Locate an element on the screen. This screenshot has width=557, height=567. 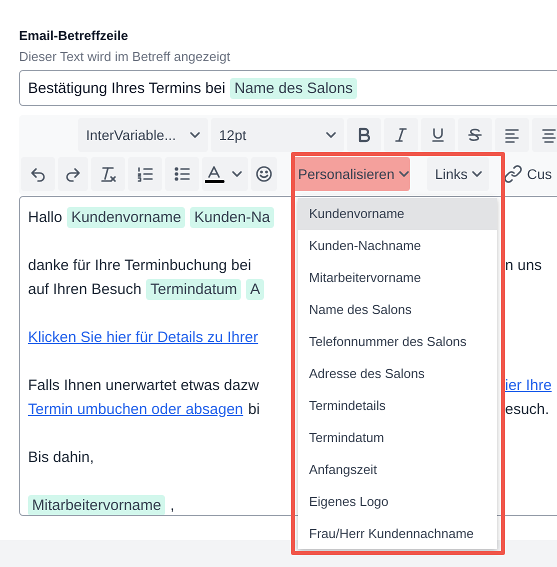
body-text: Hallo is located at coordinates (45, 217).